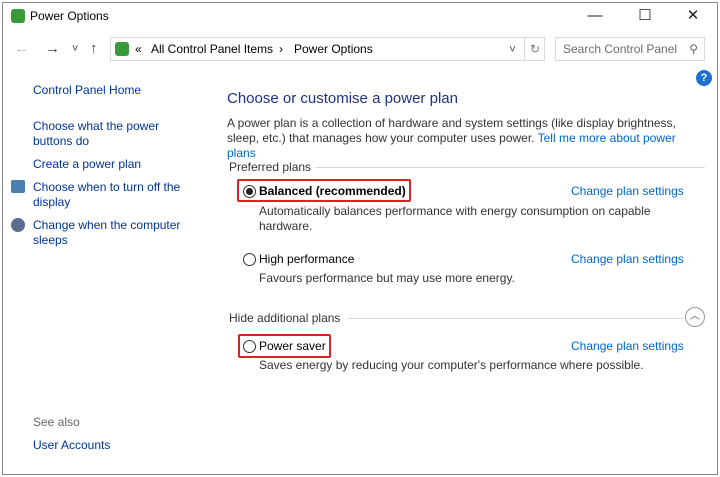 This screenshot has width=720, height=477. Describe the element at coordinates (18, 186) in the screenshot. I see `display-clock-icon` at that location.